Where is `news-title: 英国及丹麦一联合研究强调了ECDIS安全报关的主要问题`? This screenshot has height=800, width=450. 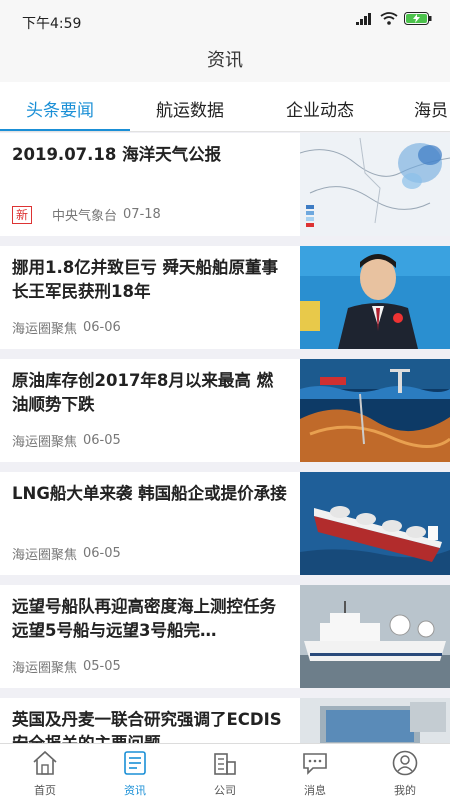
news-title: 英国及丹麦一联合研究强调了ECDIS安全报关的主要问题 is located at coordinates (147, 726).